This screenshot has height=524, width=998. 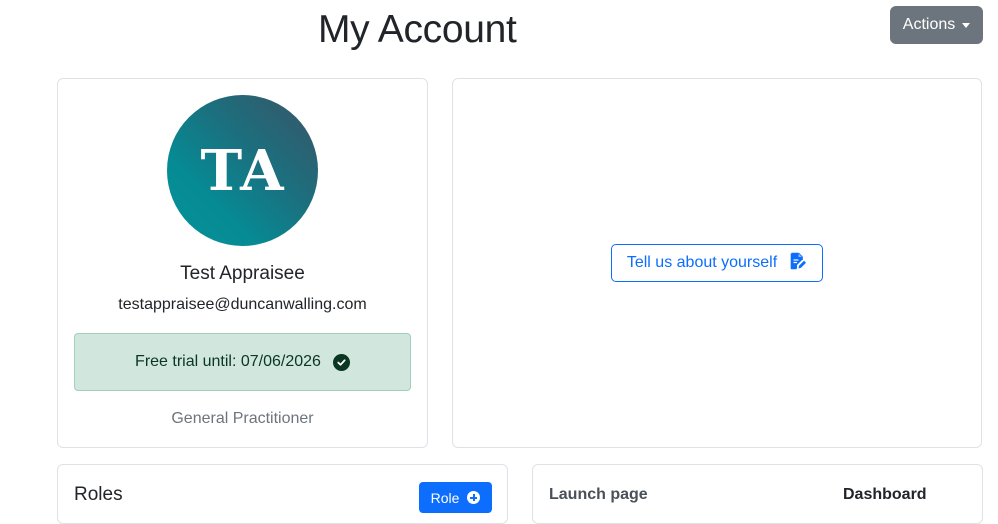 I want to click on launch-page-label: Launch page, so click(x=598, y=494).